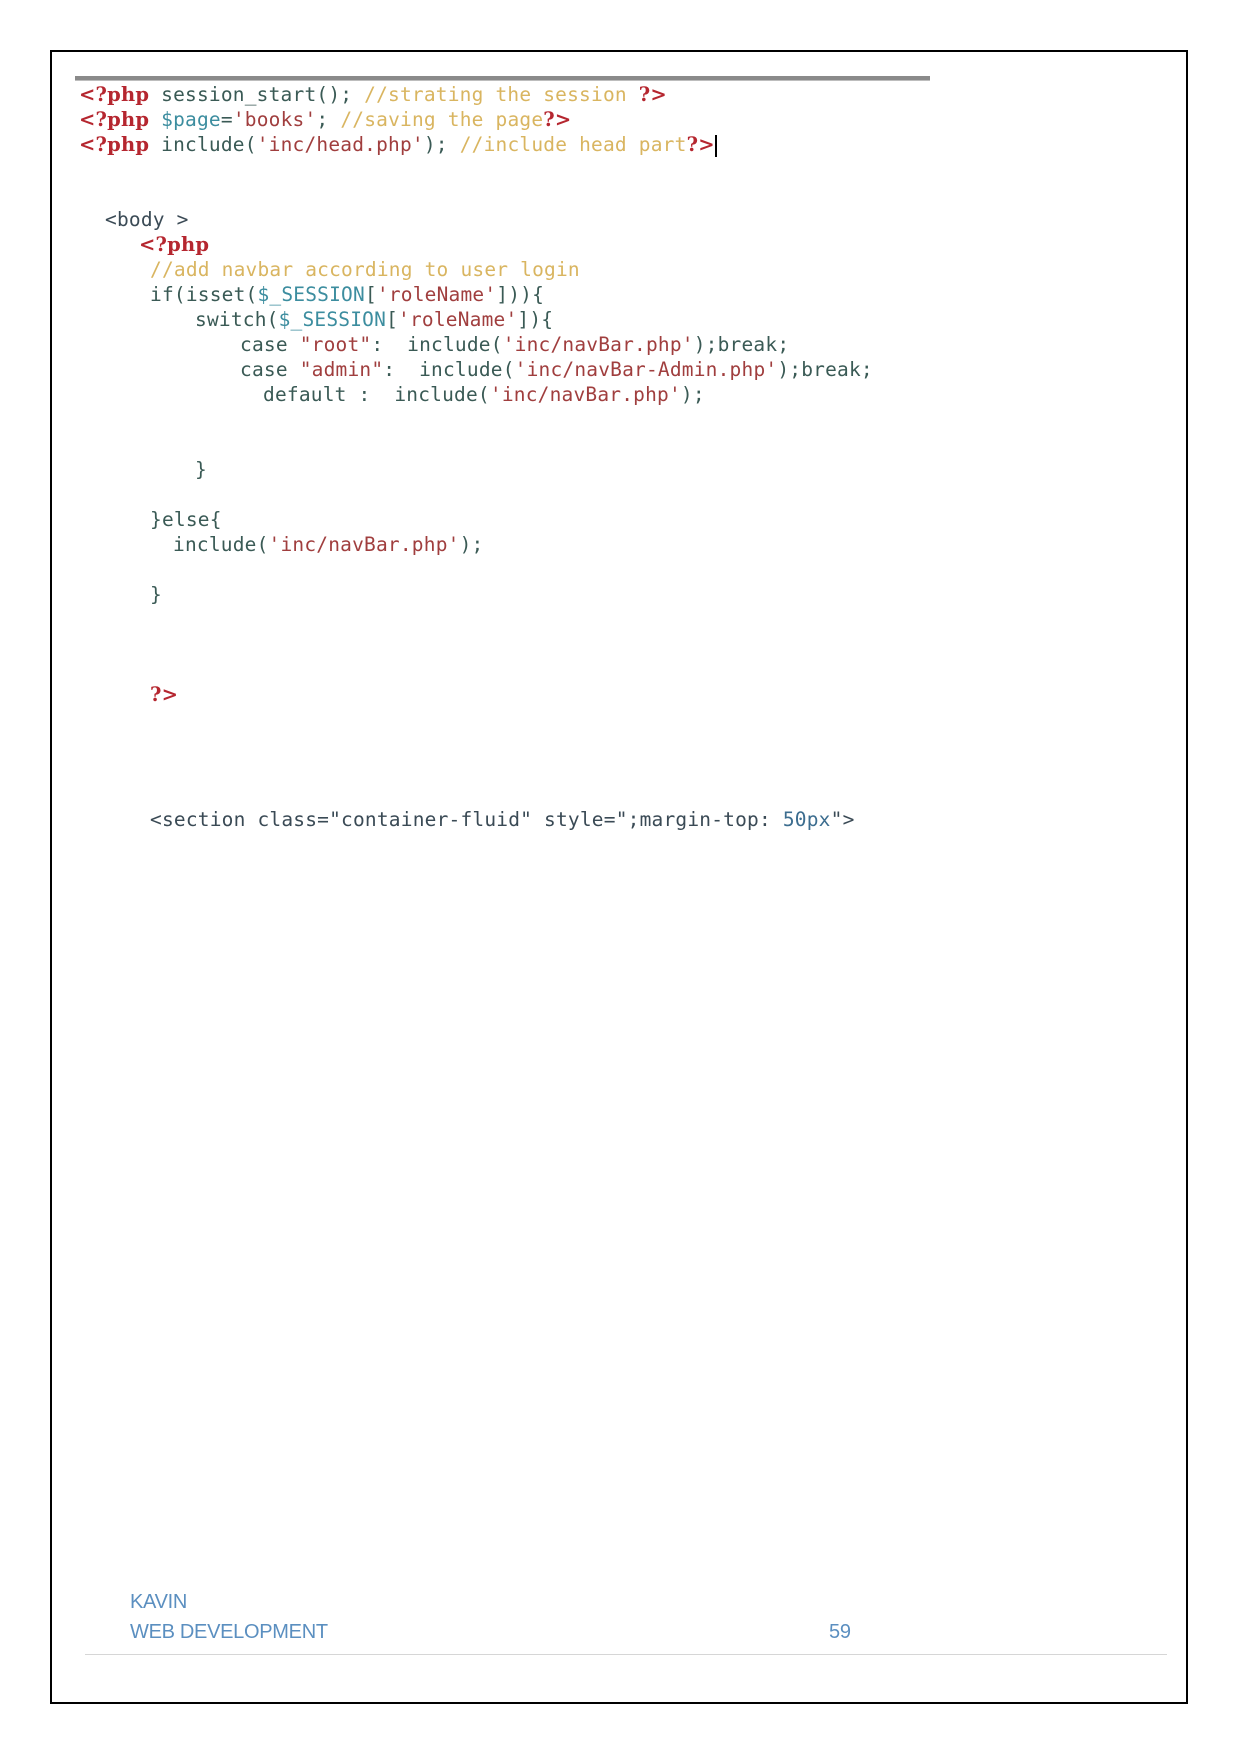 This screenshot has width=1240, height=1754. I want to click on code-token-html: ";margin-top:, so click(699, 819).